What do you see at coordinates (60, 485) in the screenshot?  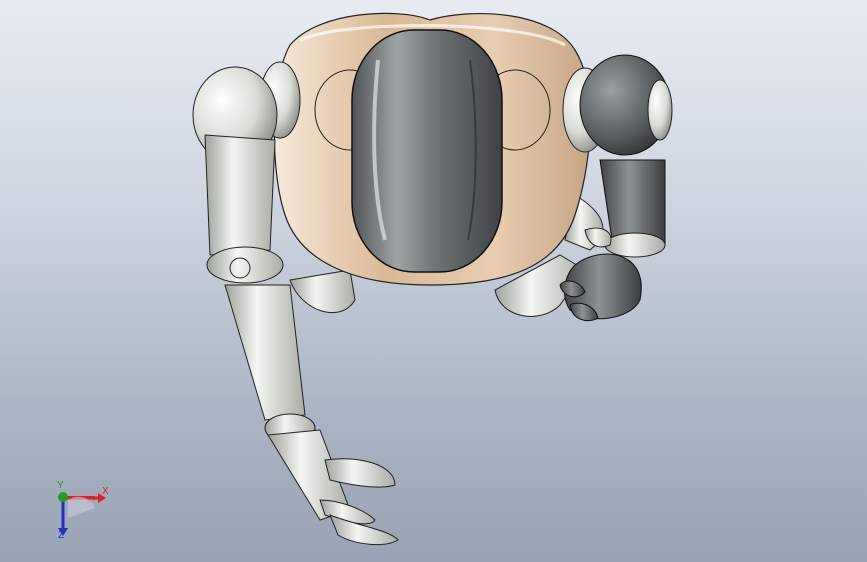 I see `y-axis-label: Y` at bounding box center [60, 485].